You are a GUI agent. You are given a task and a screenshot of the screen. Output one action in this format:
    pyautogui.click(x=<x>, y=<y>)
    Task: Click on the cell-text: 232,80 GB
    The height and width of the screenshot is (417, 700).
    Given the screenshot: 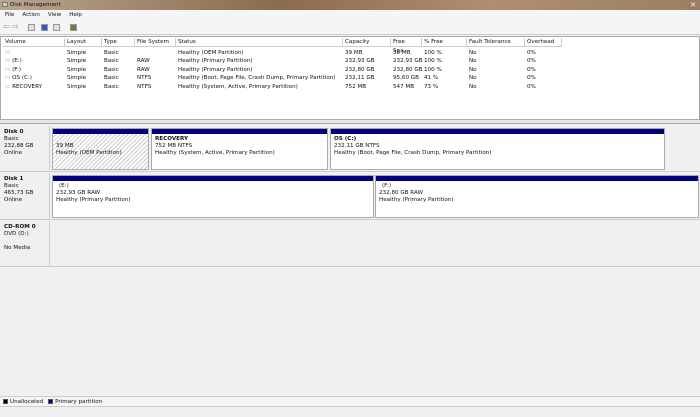 What is the action you would take?
    pyautogui.click(x=360, y=69)
    